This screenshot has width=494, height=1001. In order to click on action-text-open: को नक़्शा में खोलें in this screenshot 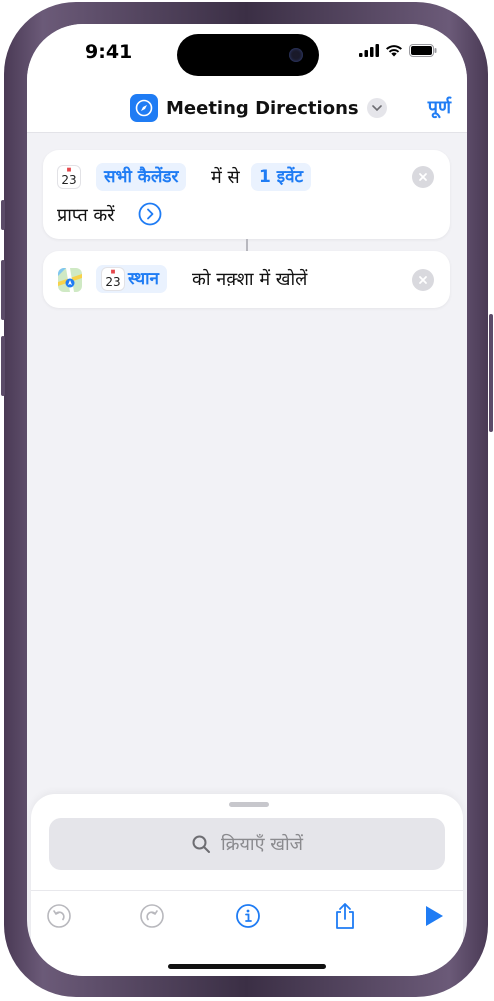, I will do `click(250, 279)`.